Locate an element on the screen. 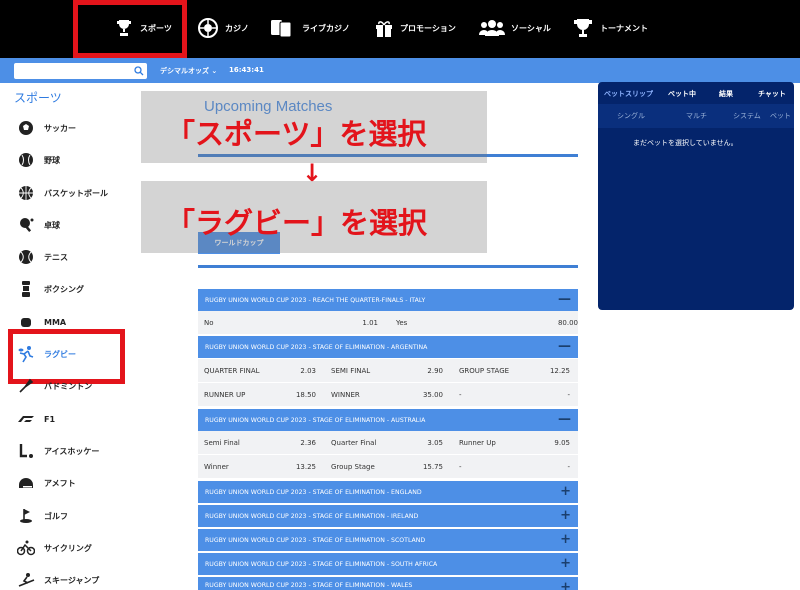 Image resolution: width=800 pixels, height=590 pixels. sidebar-item-ski-jump: スキージャンプ is located at coordinates (91, 579).